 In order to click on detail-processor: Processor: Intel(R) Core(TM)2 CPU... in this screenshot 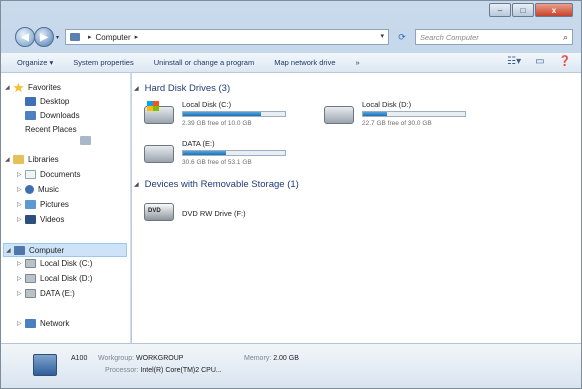, I will do `click(163, 370)`.